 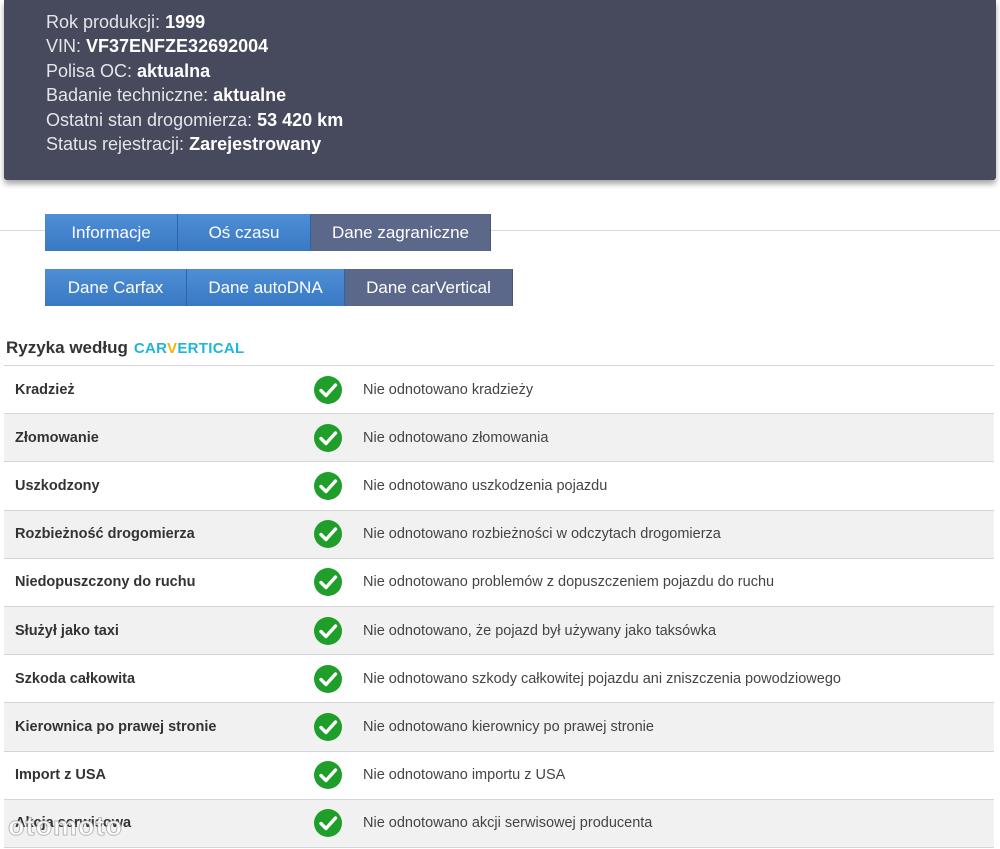 I want to click on history-tabs: Informacje Oś czasu Dane zagraniczne, so click(x=268, y=232).